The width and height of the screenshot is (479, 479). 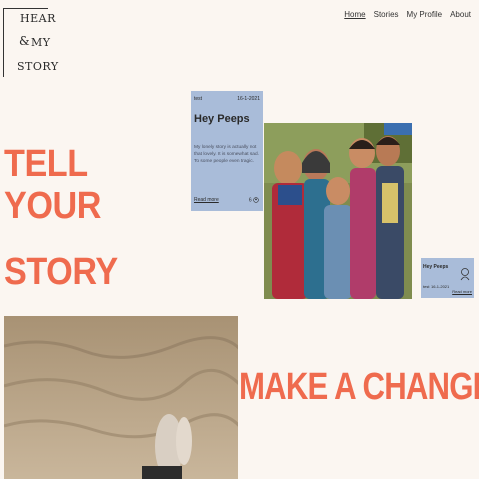 I want to click on logo-line-story: STORY, so click(x=38, y=66).